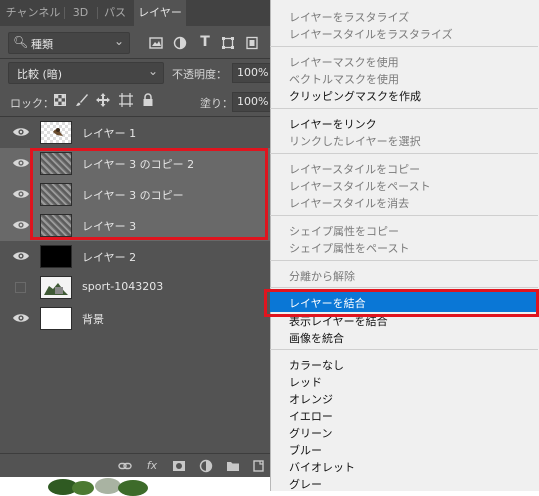  Describe the element at coordinates (354, 169) in the screenshot. I see `menu-item-copy-layer-style: レイヤースタイルをコピー` at that location.